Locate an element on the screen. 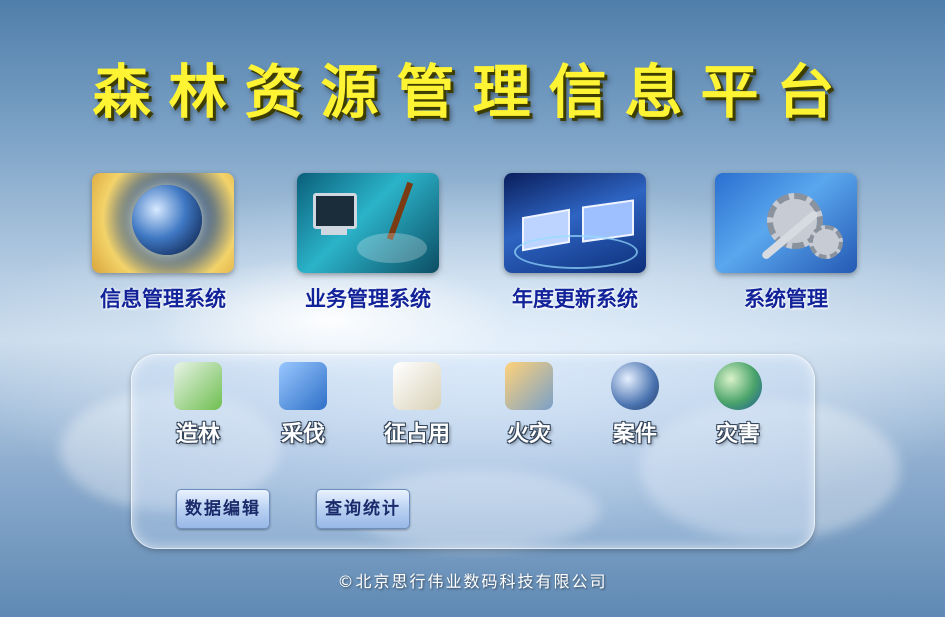  copyright-footer: ©北京思行伟业数码科技有限公司 is located at coordinates (472, 581).